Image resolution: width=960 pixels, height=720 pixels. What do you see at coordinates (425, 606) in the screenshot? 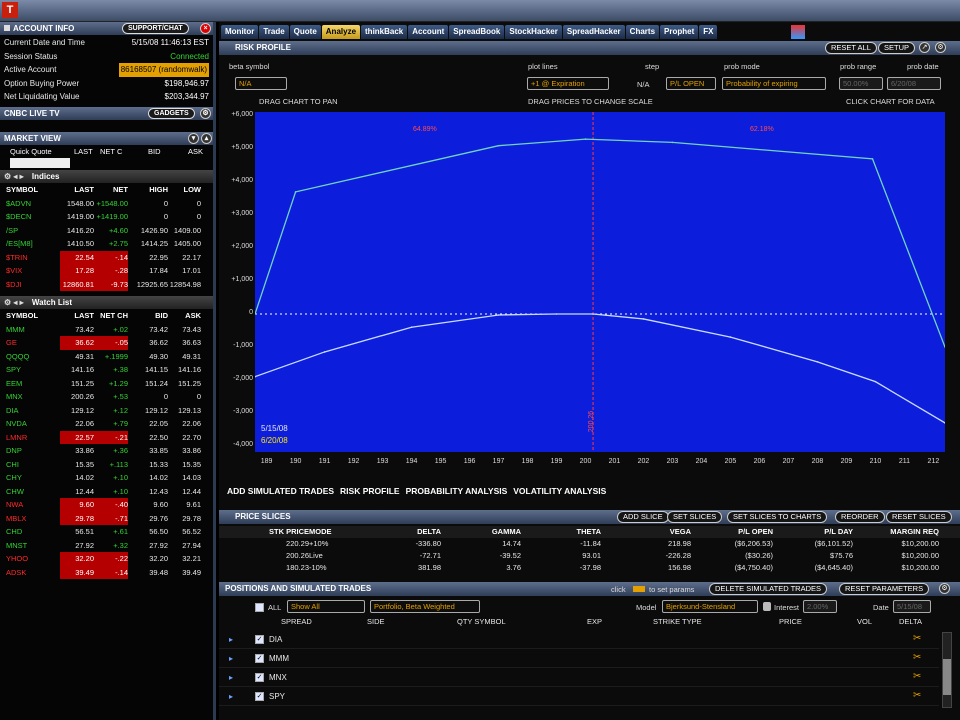
I see `group-select: Portfolio, Beta Weighted` at bounding box center [425, 606].